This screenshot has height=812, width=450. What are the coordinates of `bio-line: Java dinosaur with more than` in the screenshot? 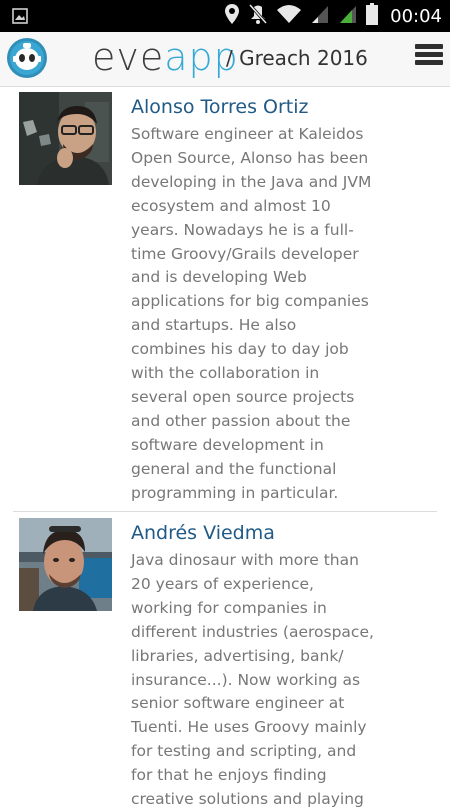 It's located at (245, 560).